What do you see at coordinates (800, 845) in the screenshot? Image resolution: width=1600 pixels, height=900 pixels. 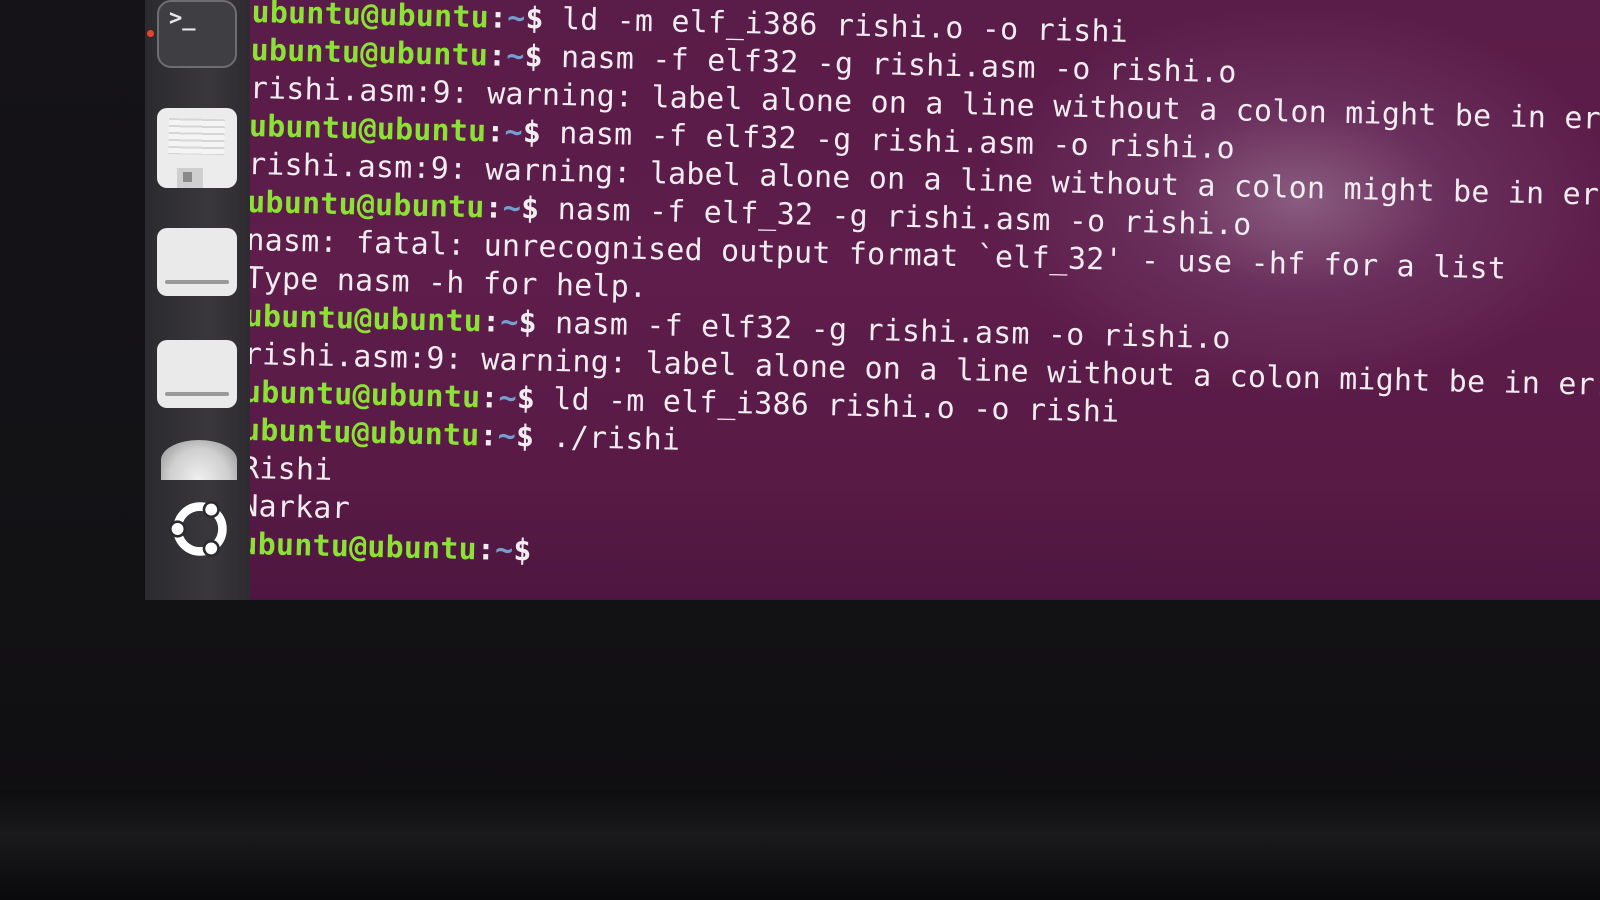 I see `monitor-bezel` at bounding box center [800, 845].